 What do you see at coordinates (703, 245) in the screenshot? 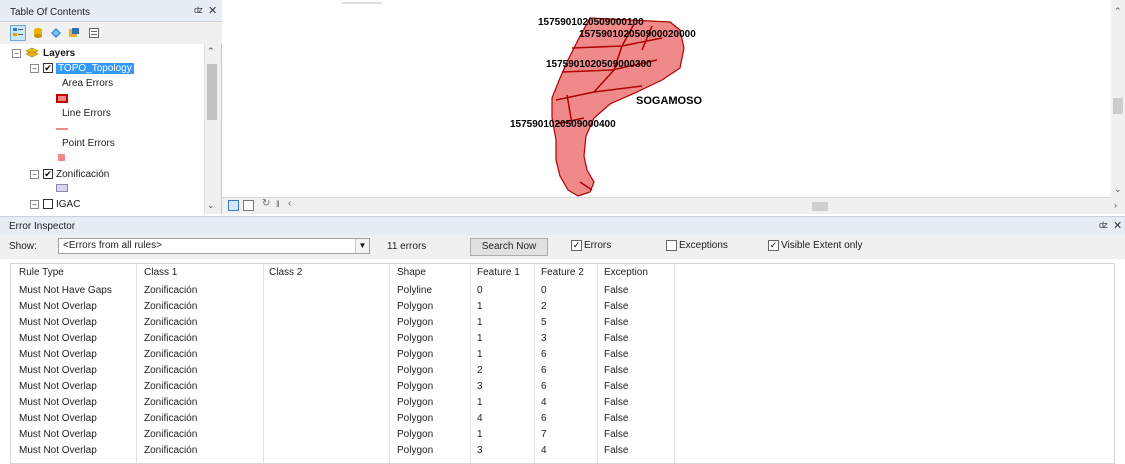
I see `exceptions-checkbox-label: Exceptions` at bounding box center [703, 245].